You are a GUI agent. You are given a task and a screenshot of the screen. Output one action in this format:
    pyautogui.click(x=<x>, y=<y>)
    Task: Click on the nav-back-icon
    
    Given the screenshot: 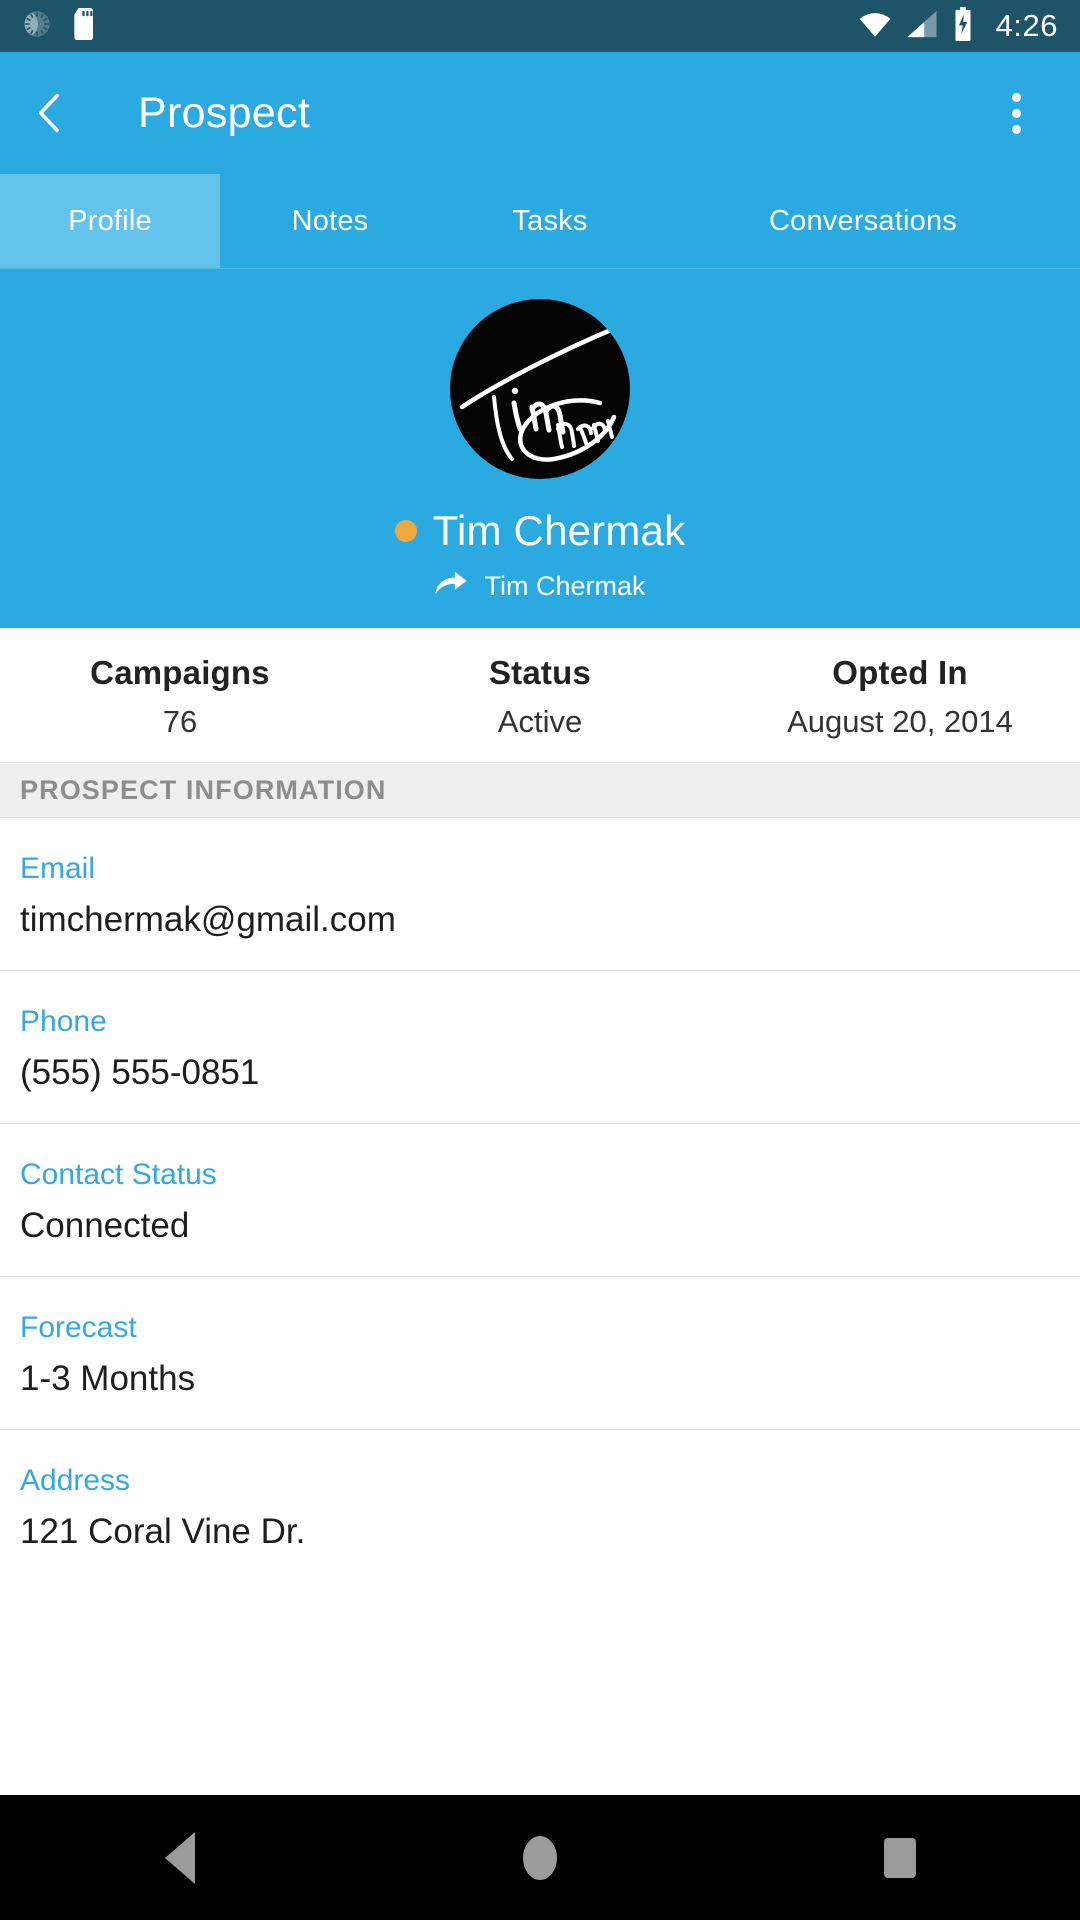 What is the action you would take?
    pyautogui.click(x=180, y=1857)
    